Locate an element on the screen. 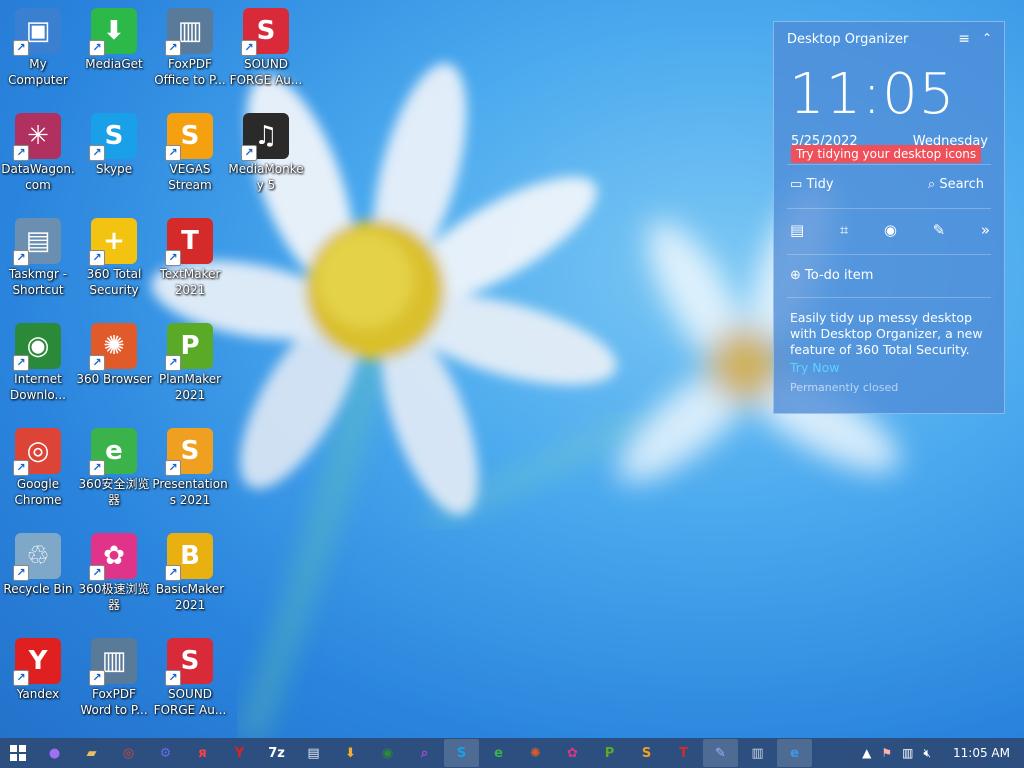  desktop-icon: S ↗ VEGAS Stream is located at coordinates (190, 155).